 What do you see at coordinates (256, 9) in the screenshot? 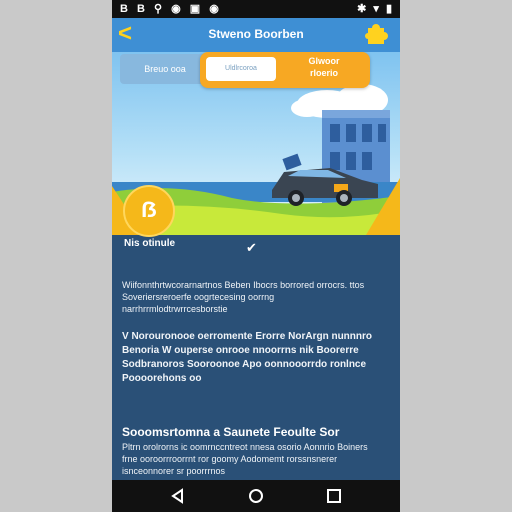
I see `status-bar: B B ⚲ ◉ ▣ ◉ ✱ ▾ ▮` at bounding box center [256, 9].